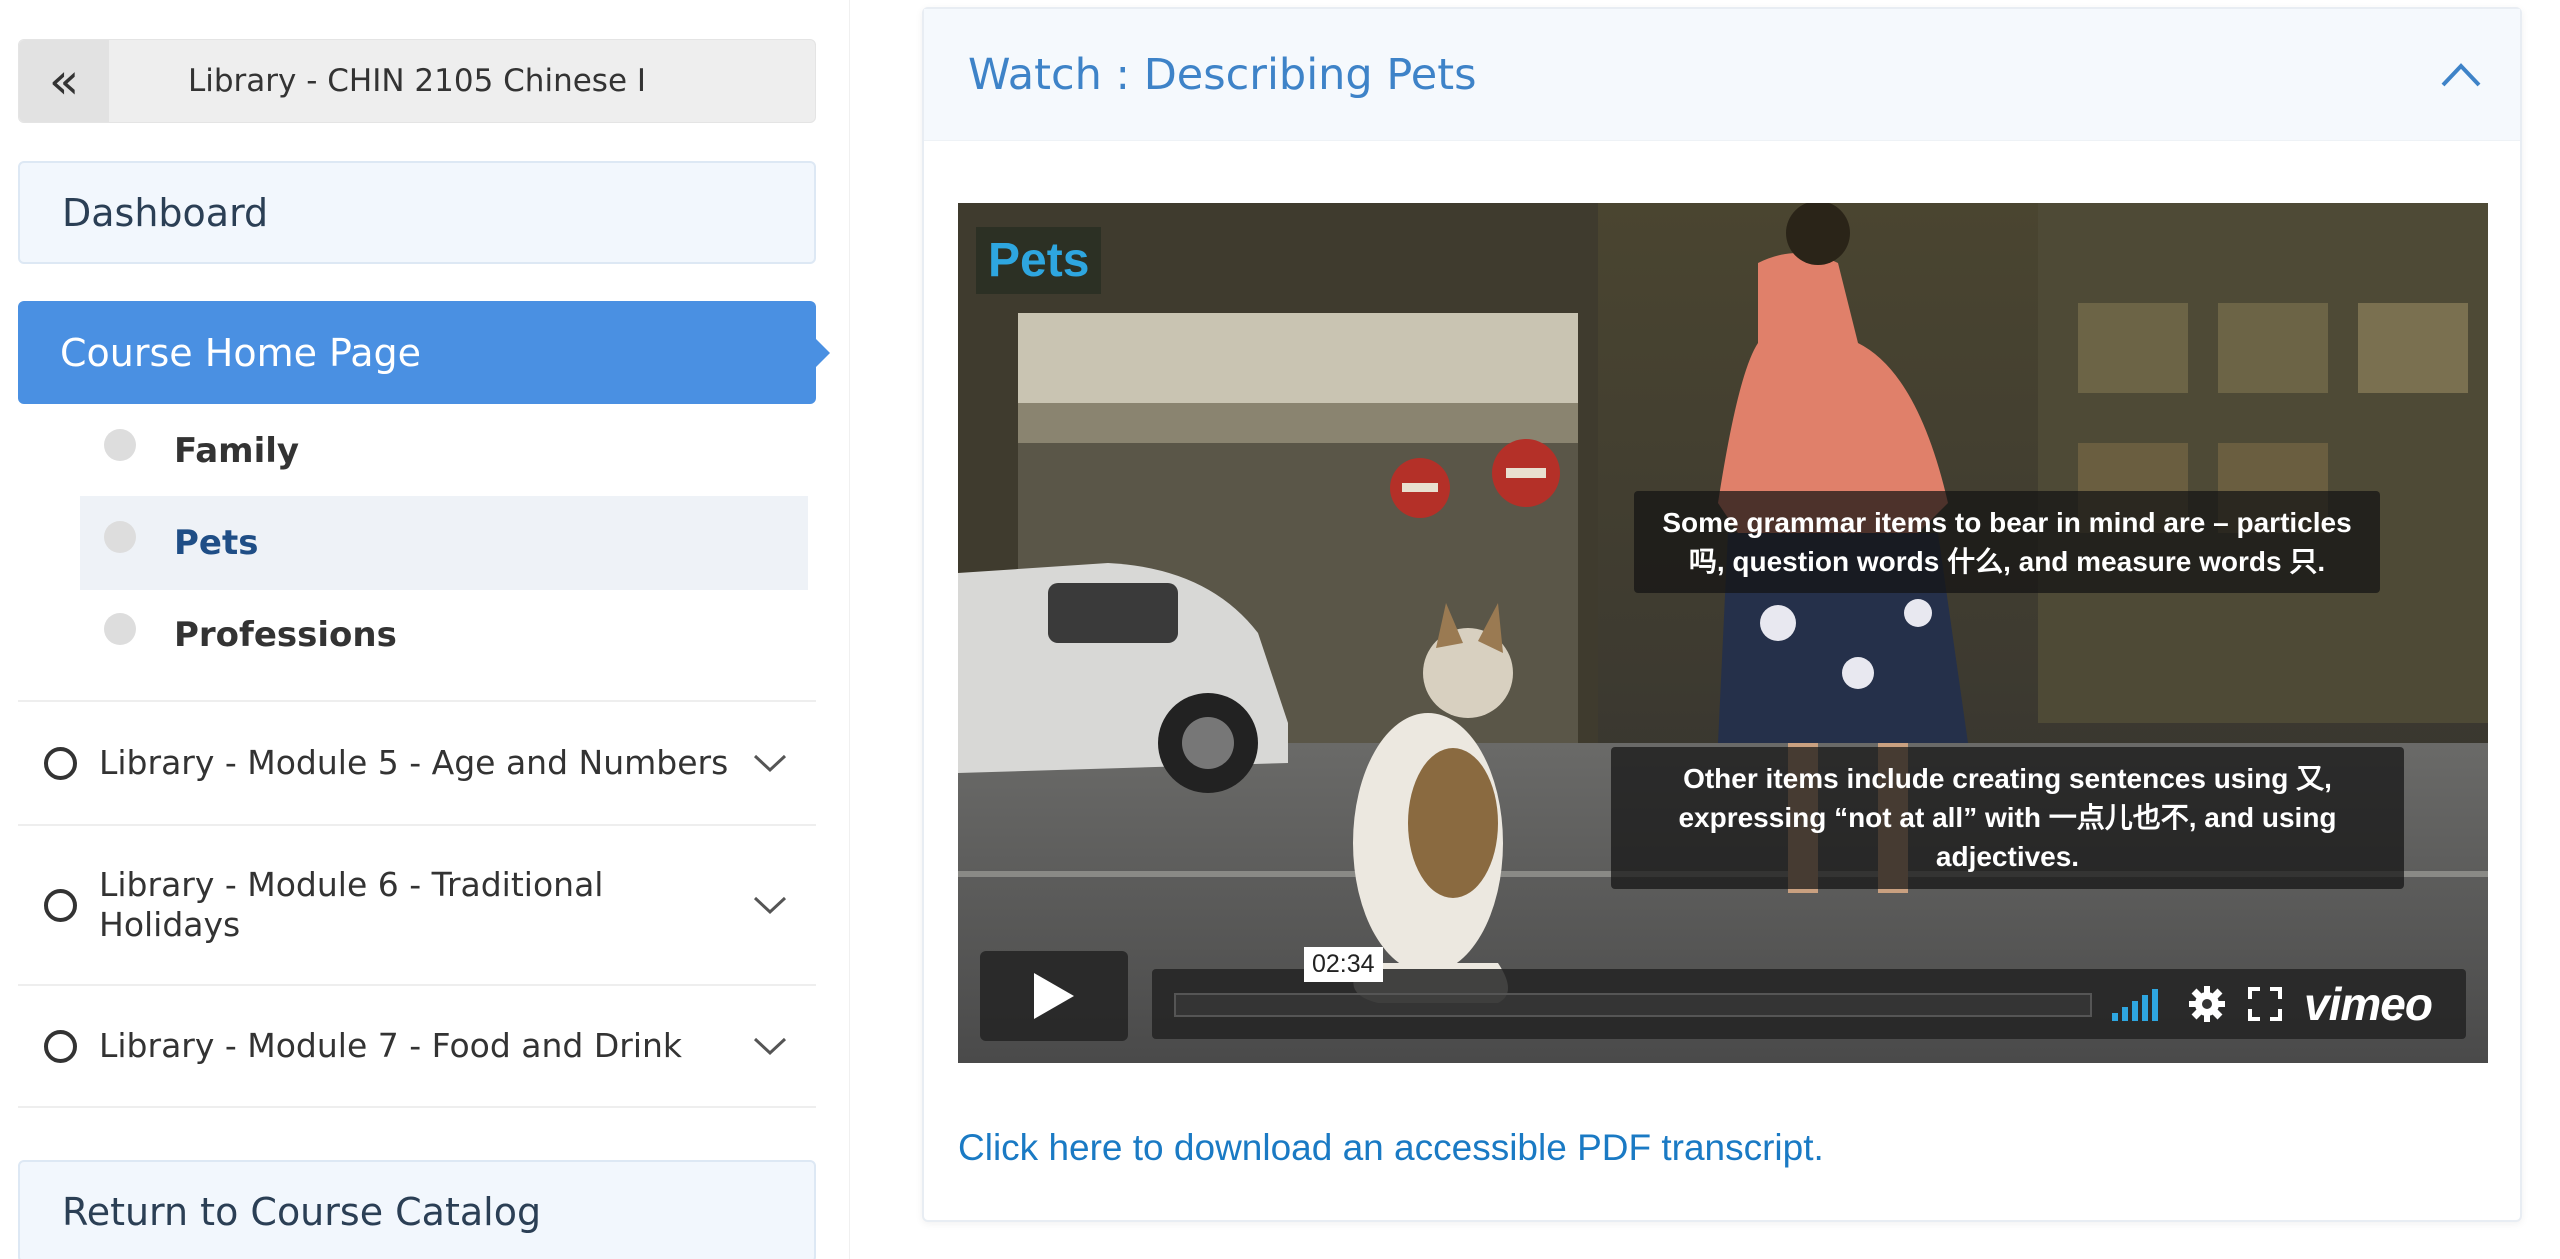 The image size is (2560, 1259). I want to click on play-button, so click(1054, 996).